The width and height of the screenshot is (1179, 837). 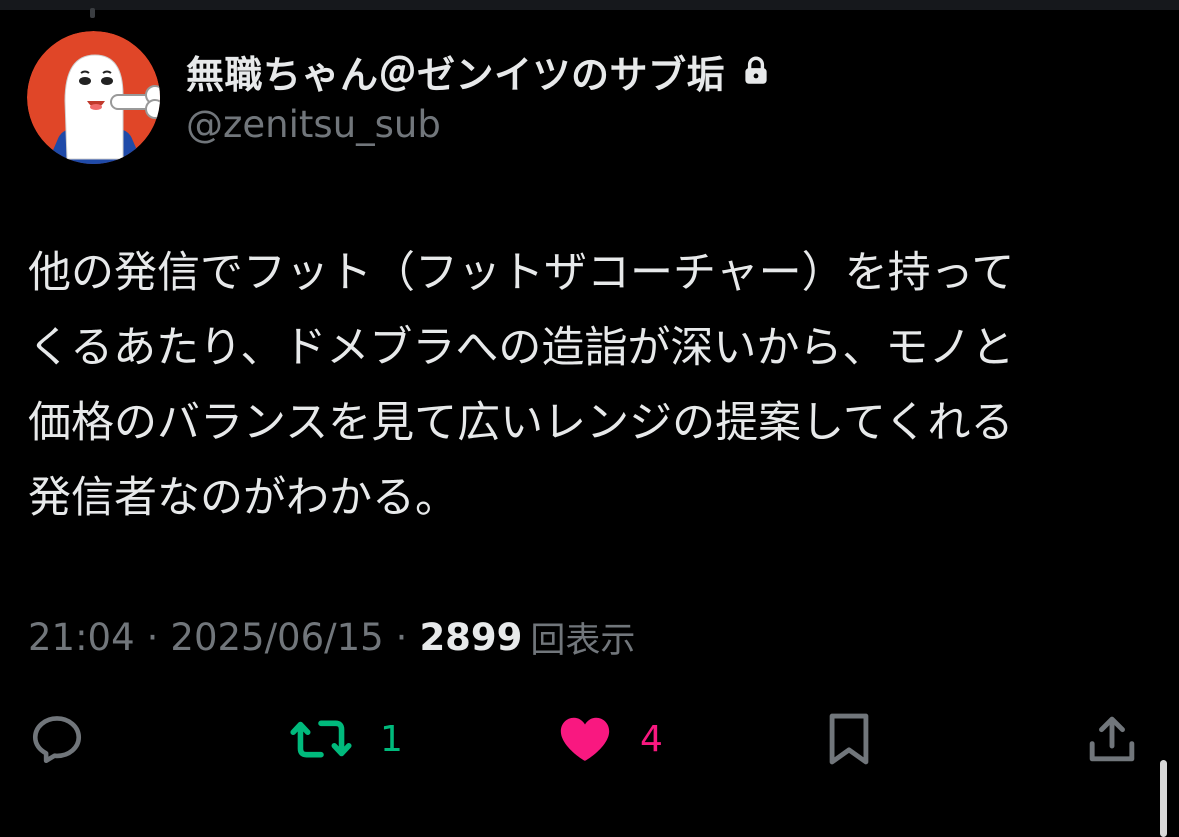 What do you see at coordinates (583, 640) in the screenshot?
I see `views-label: 回表示` at bounding box center [583, 640].